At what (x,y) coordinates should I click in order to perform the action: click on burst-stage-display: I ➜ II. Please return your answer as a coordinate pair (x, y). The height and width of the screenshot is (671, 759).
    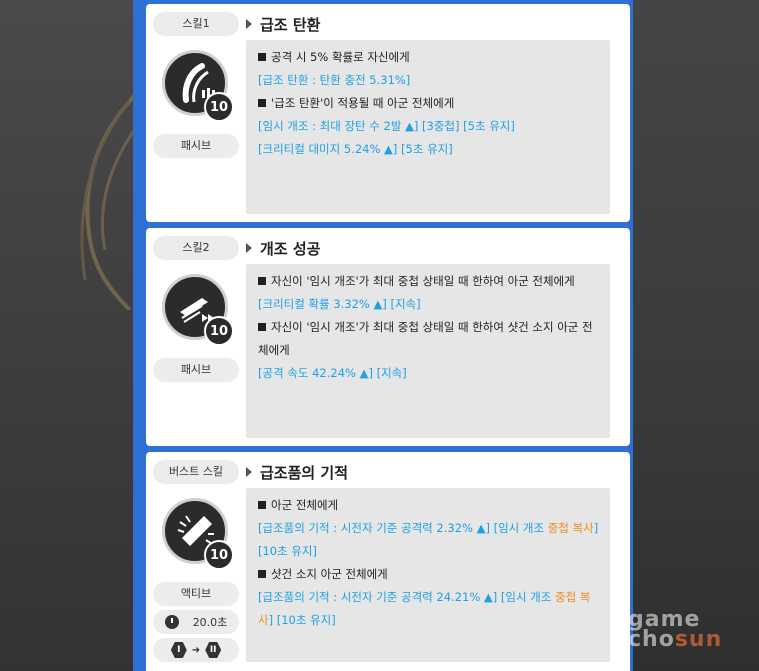
    Looking at the image, I should click on (196, 650).